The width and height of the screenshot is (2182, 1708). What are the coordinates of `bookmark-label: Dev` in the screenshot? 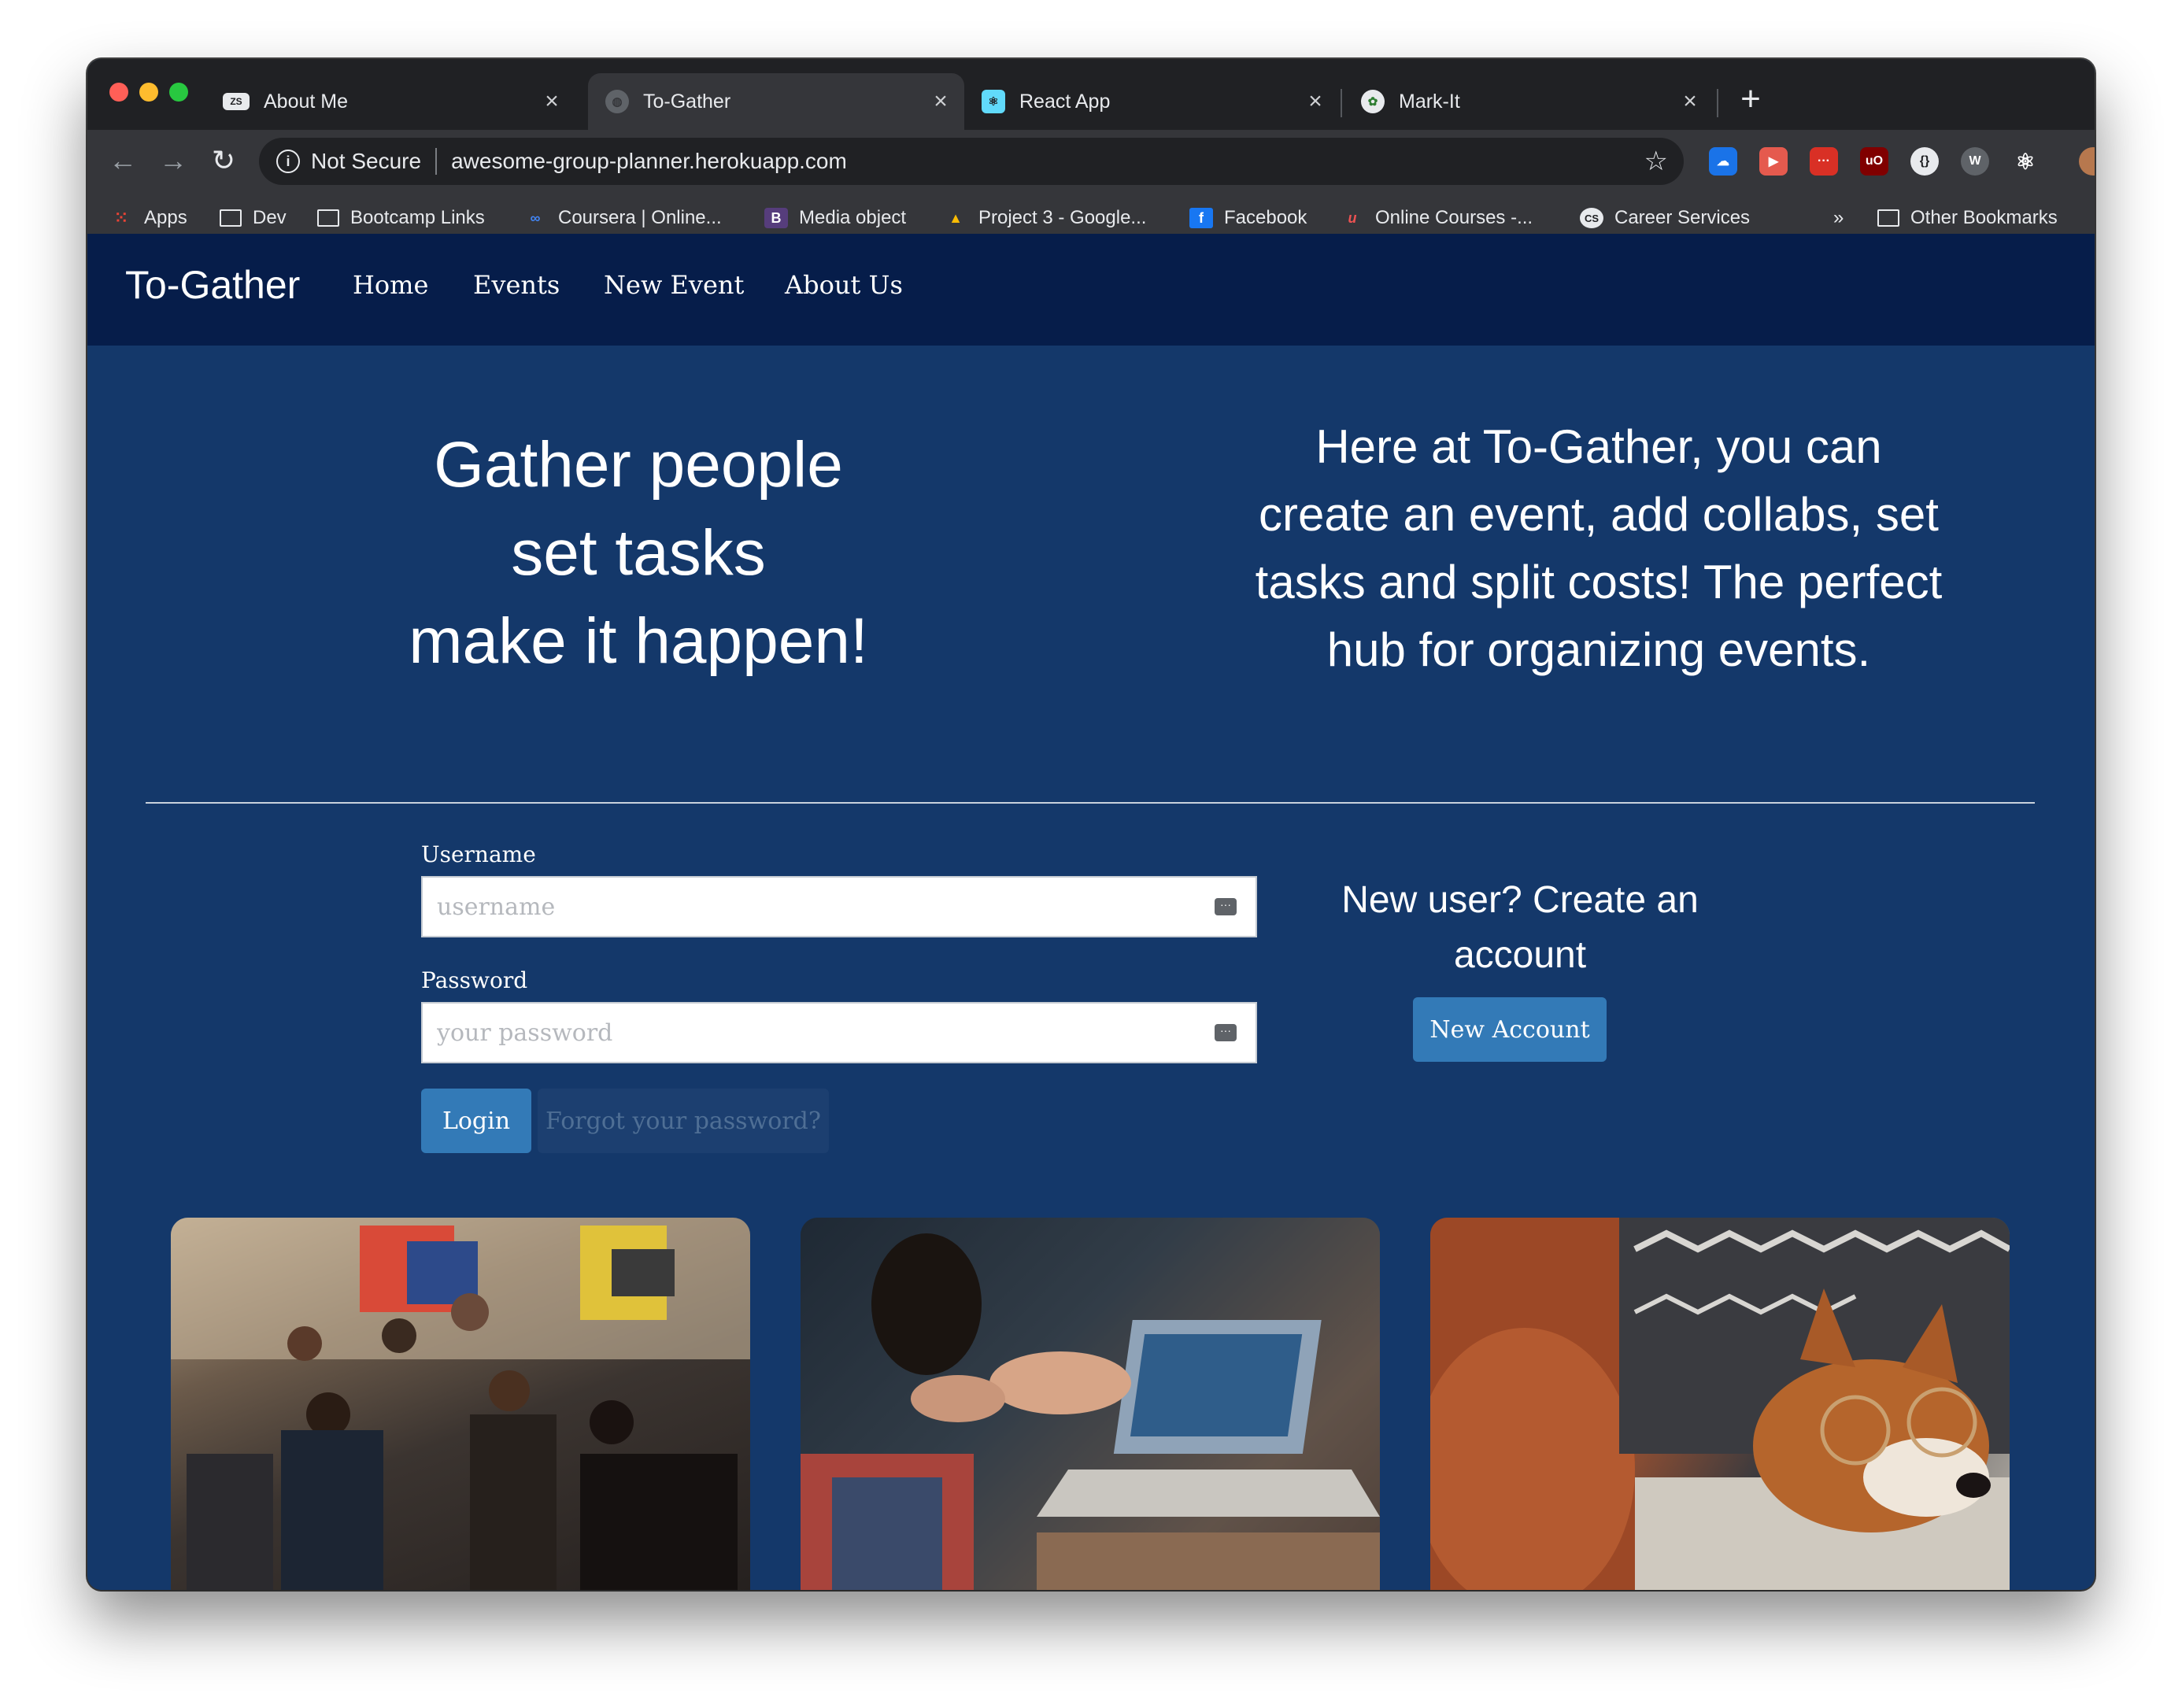 It's located at (270, 217).